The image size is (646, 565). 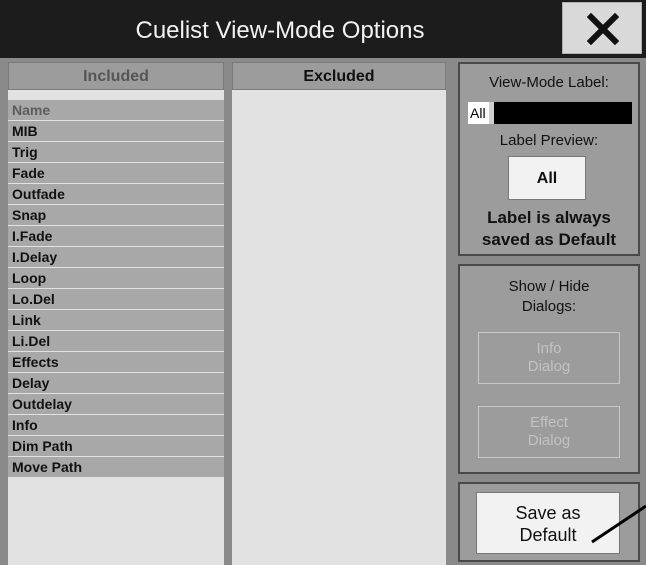 What do you see at coordinates (478, 113) in the screenshot?
I see `label-input-value: All` at bounding box center [478, 113].